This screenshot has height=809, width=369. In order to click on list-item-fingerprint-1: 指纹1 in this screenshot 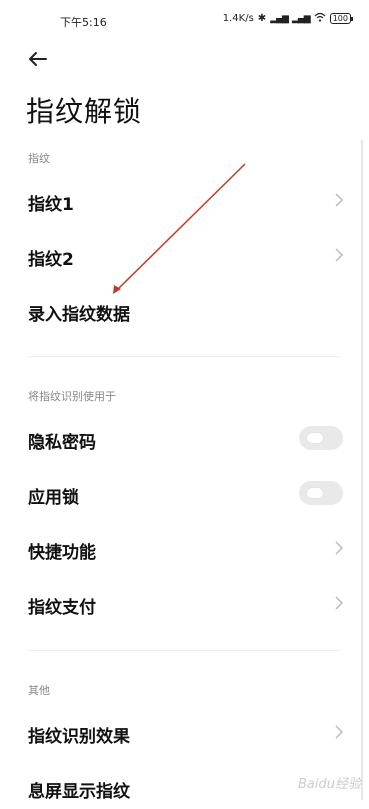, I will do `click(184, 200)`.